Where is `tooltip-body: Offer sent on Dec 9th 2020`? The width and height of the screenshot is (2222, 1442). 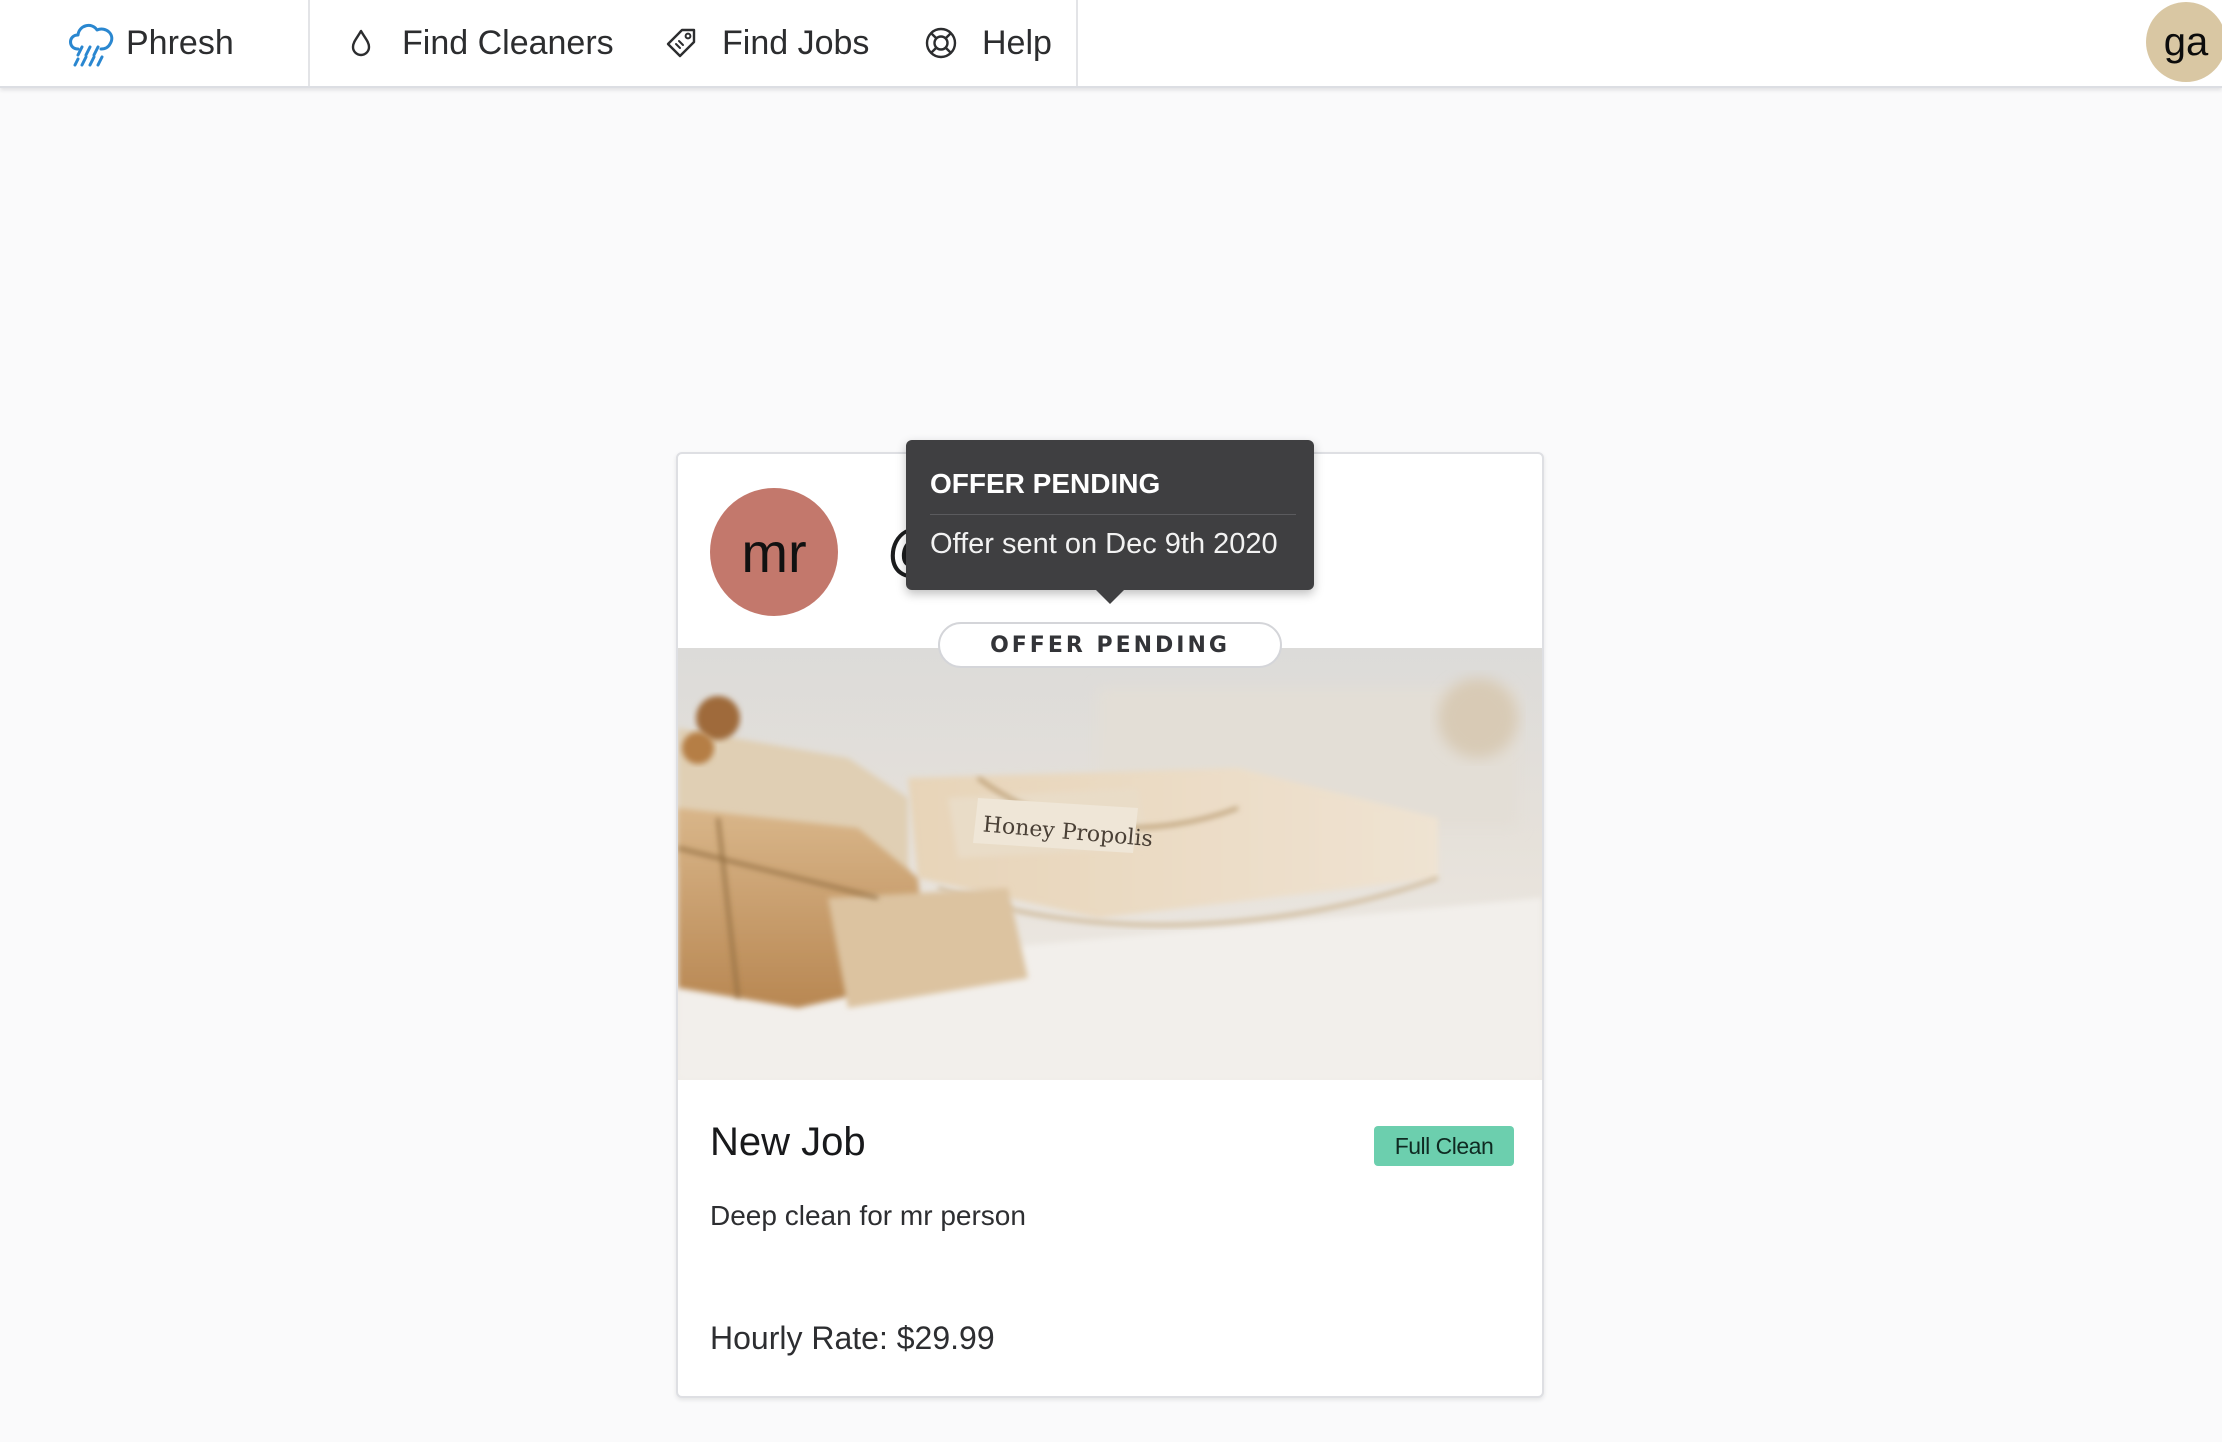 tooltip-body: Offer sent on Dec 9th 2020 is located at coordinates (1104, 544).